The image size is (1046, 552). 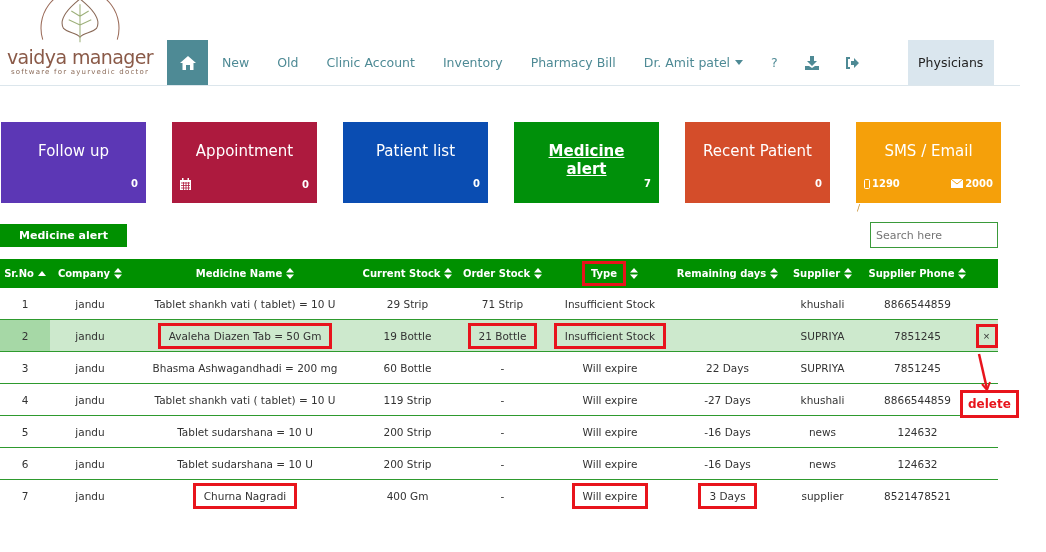 I want to click on table-cell: 22 Days, so click(x=727, y=367).